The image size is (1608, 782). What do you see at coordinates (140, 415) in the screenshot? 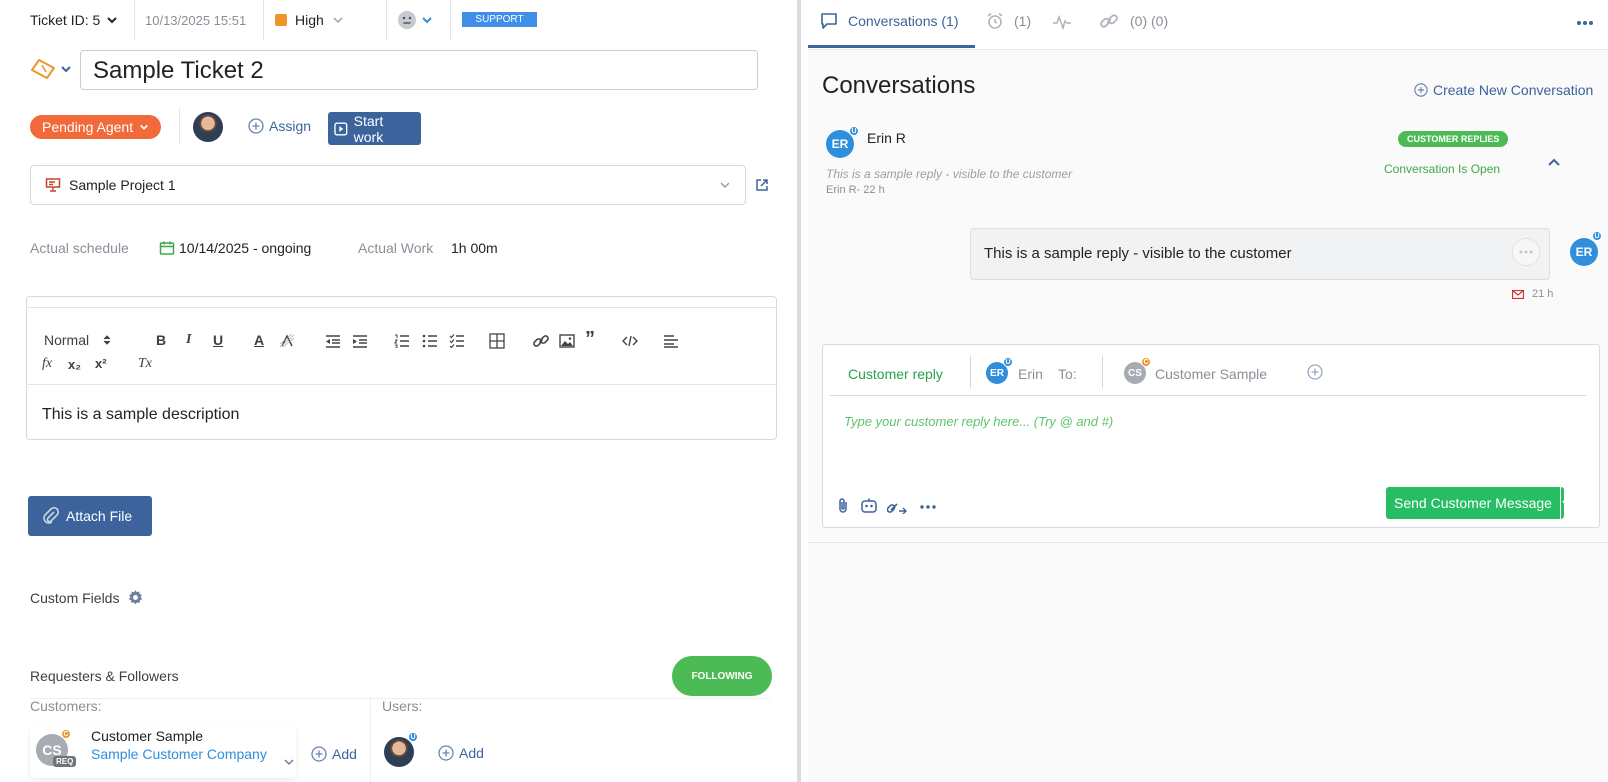
I see `description-text: This is a sample description` at bounding box center [140, 415].